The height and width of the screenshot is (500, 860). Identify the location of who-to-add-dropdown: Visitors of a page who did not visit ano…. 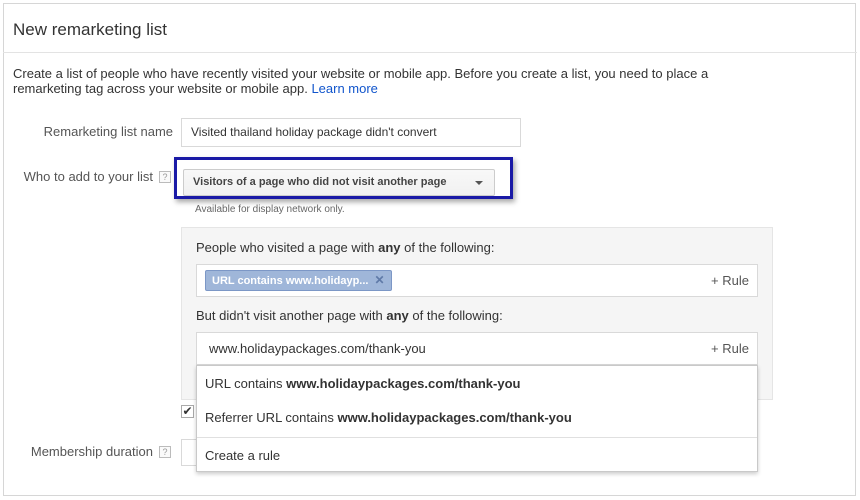
(339, 182).